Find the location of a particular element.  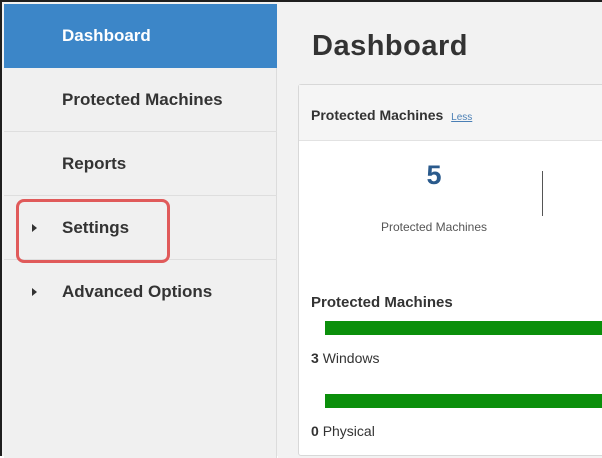

card-title: Protected Machines Less is located at coordinates (391, 115).